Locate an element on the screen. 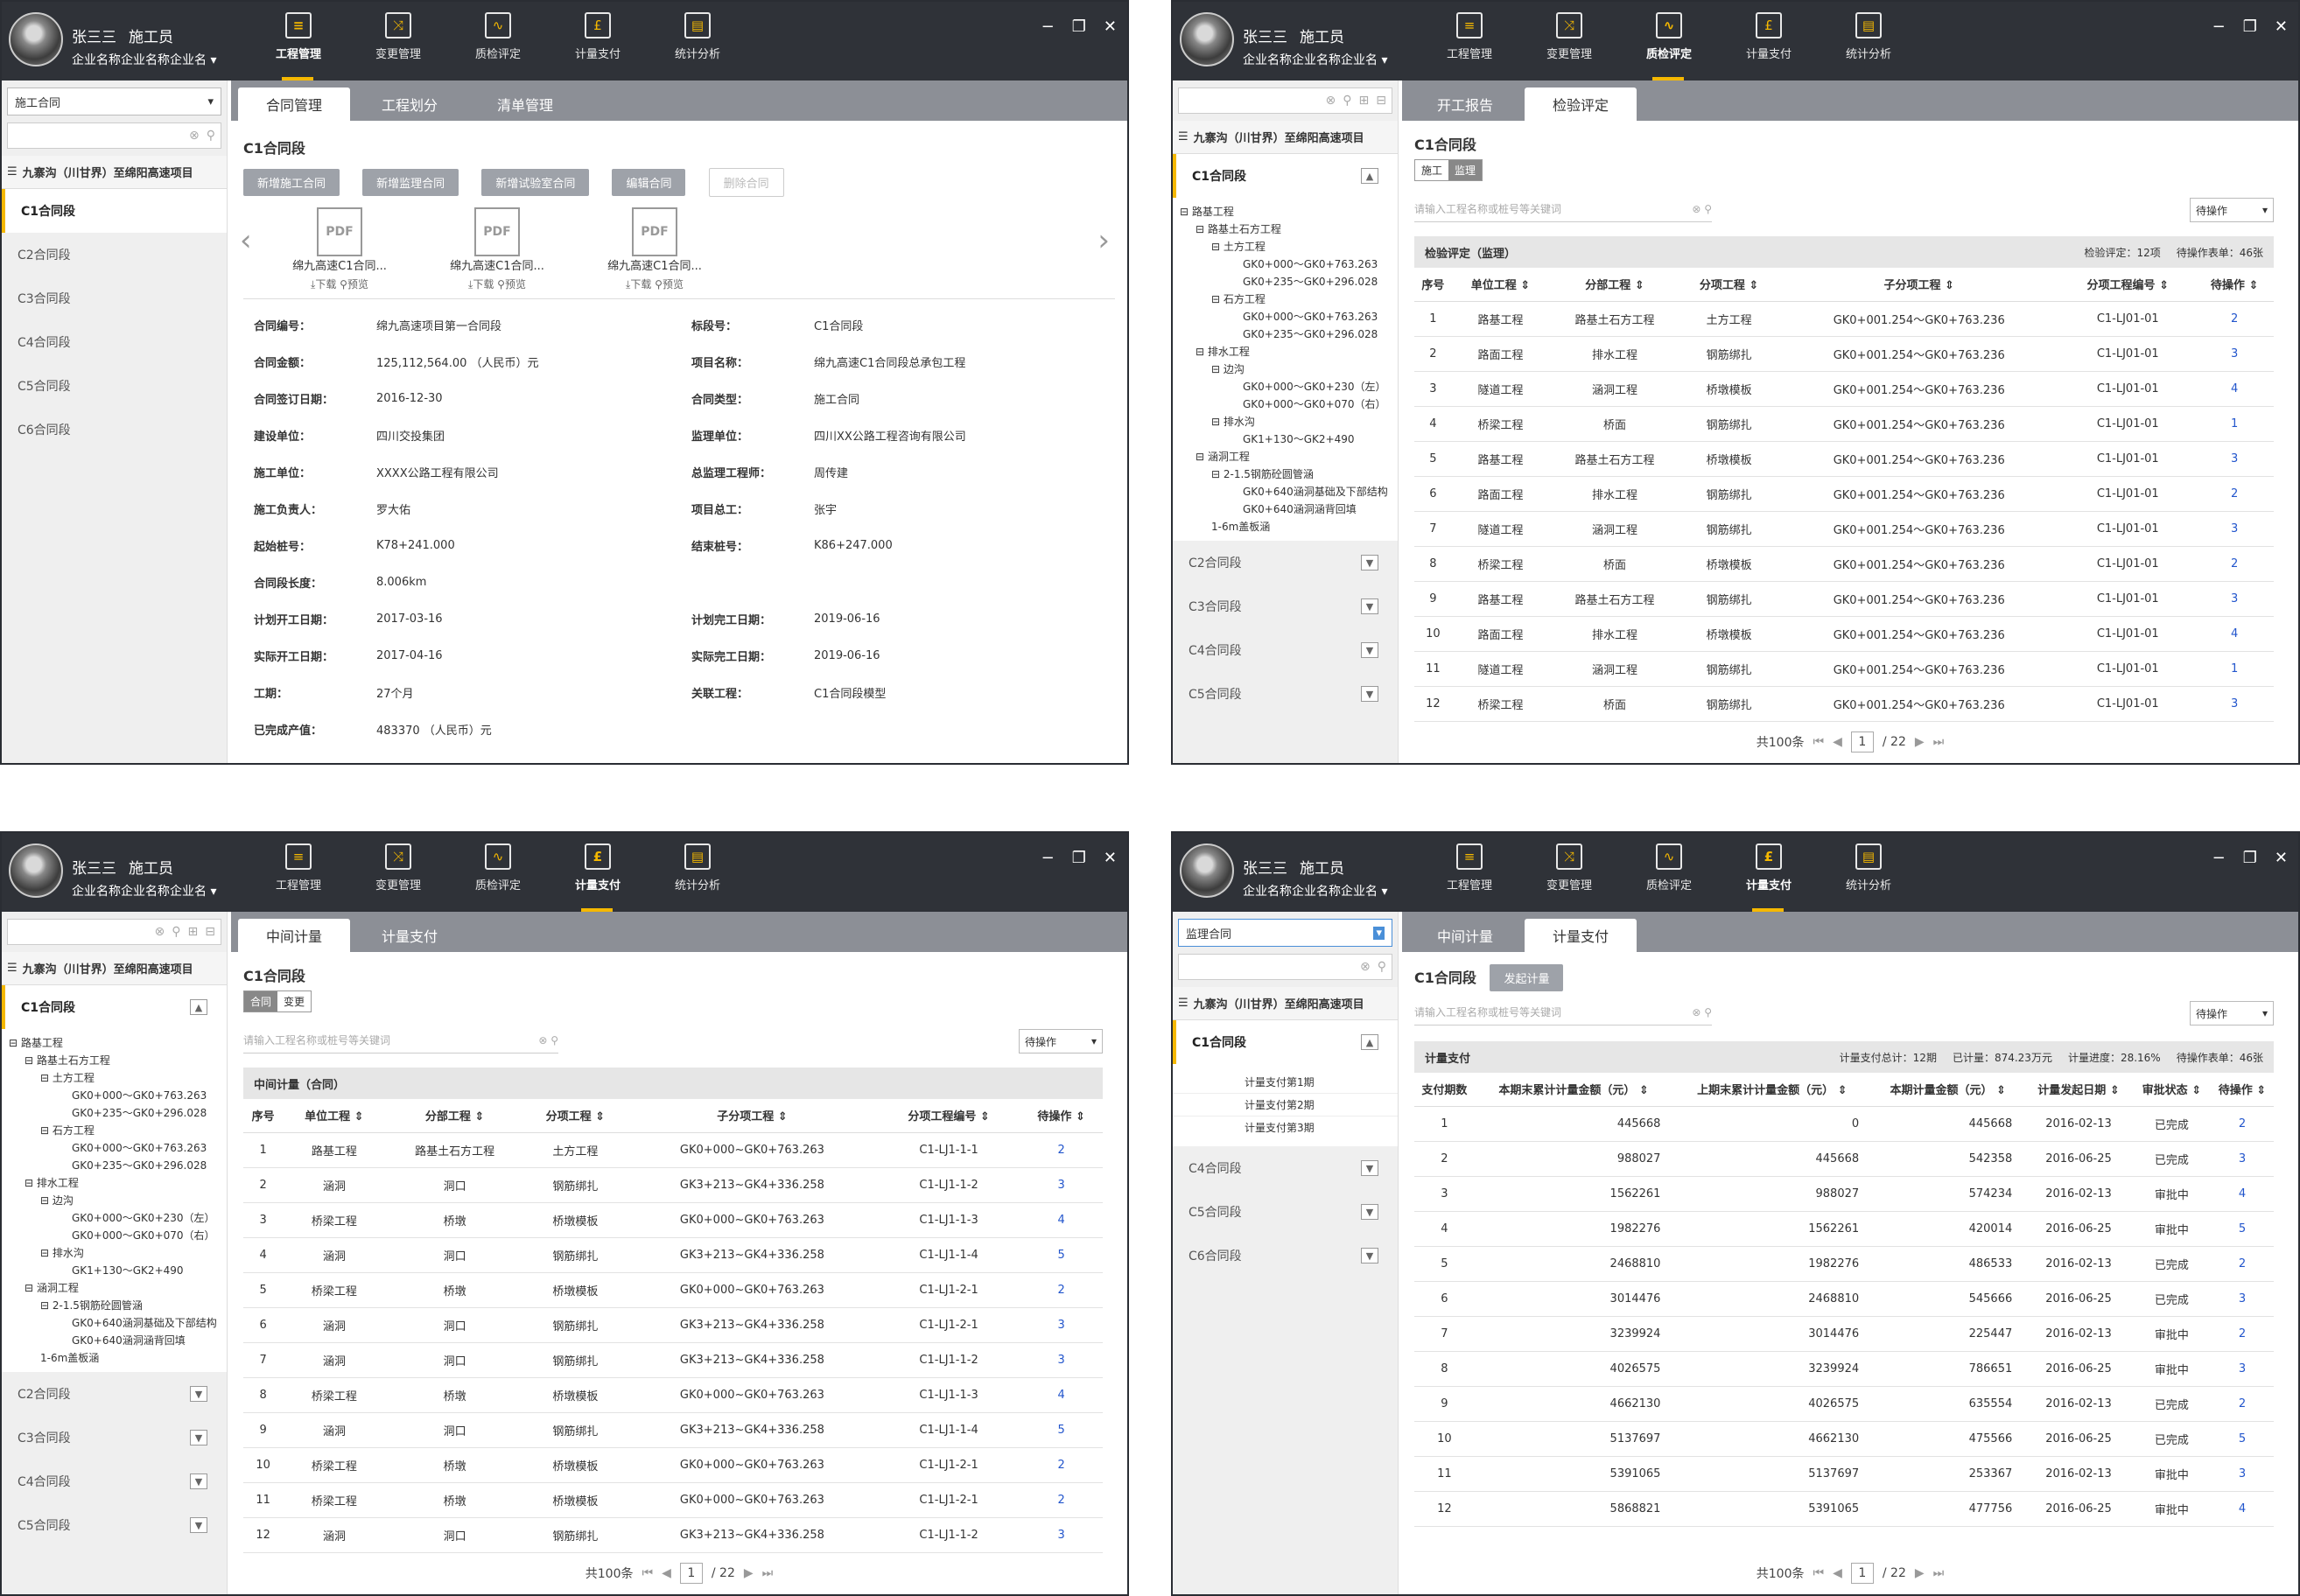 Image resolution: width=2300 pixels, height=1596 pixels. tree-node: ⊟ 土方工程 is located at coordinates (1285, 247).